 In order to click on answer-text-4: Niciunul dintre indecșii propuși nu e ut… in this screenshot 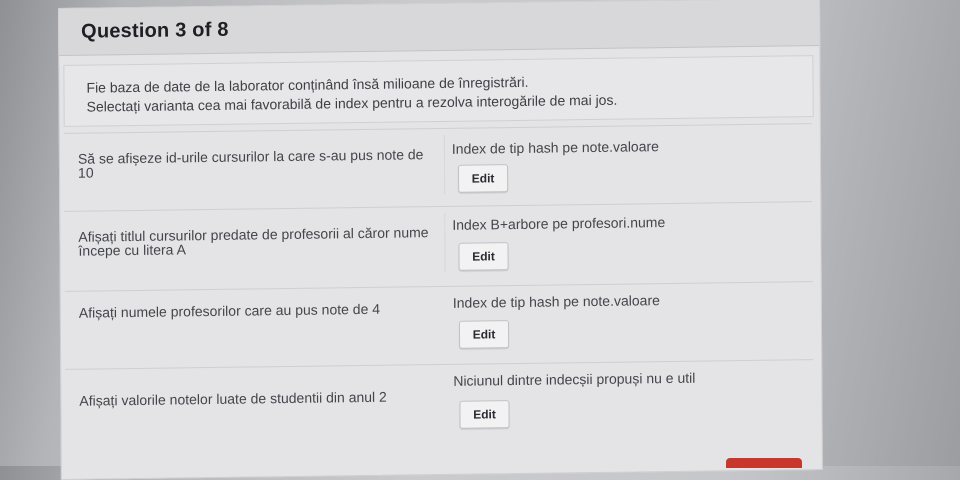, I will do `click(574, 379)`.